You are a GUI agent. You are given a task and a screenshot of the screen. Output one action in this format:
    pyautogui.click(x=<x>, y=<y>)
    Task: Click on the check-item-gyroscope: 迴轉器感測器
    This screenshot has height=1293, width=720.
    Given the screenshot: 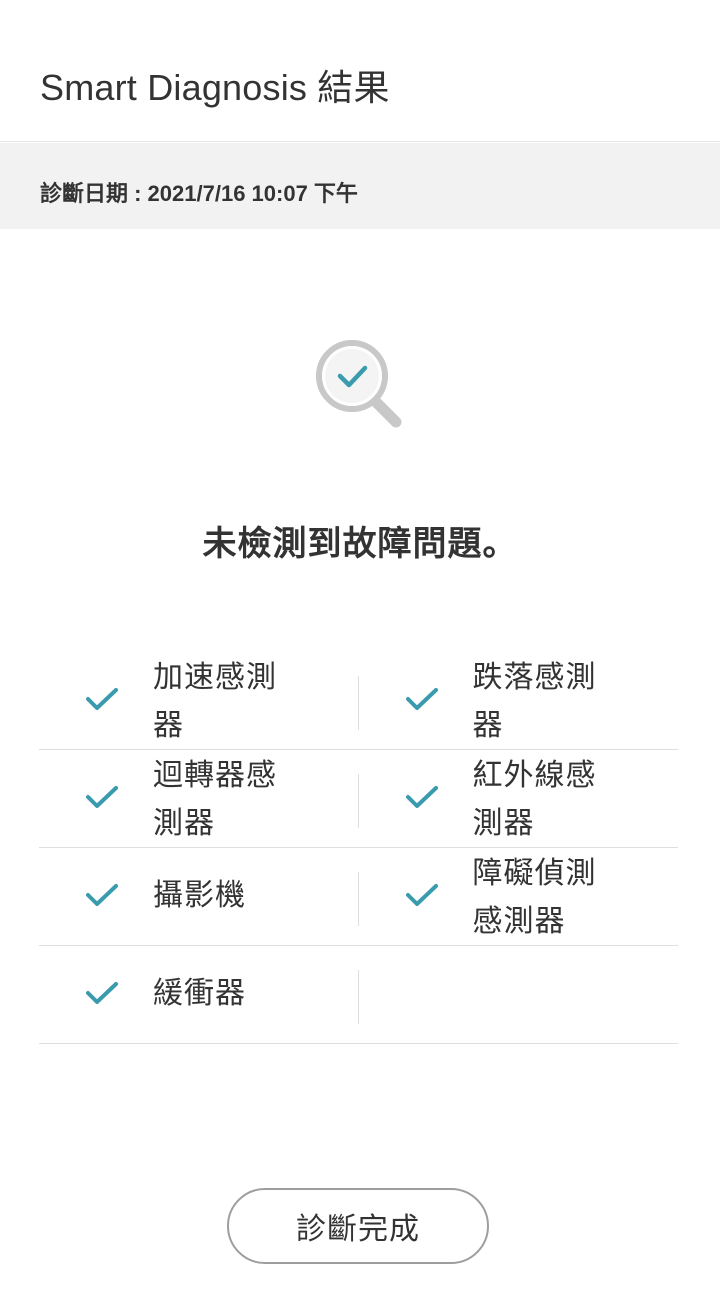 What is the action you would take?
    pyautogui.click(x=199, y=798)
    